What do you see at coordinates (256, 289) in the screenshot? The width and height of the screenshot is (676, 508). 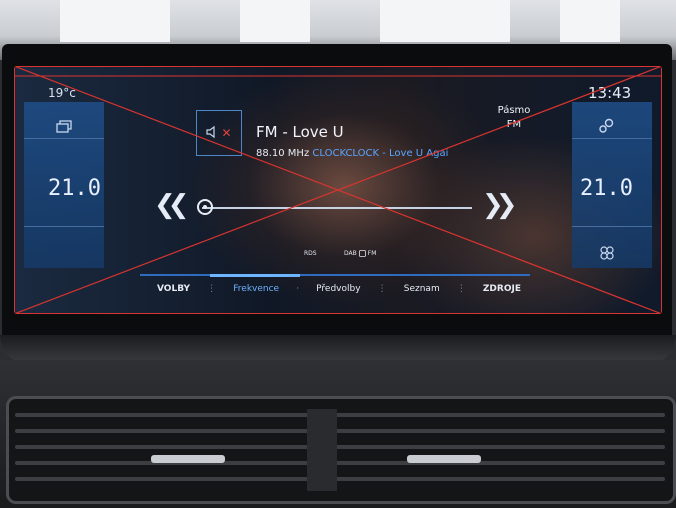 I see `menu-item-frekvence: Frekvence` at bounding box center [256, 289].